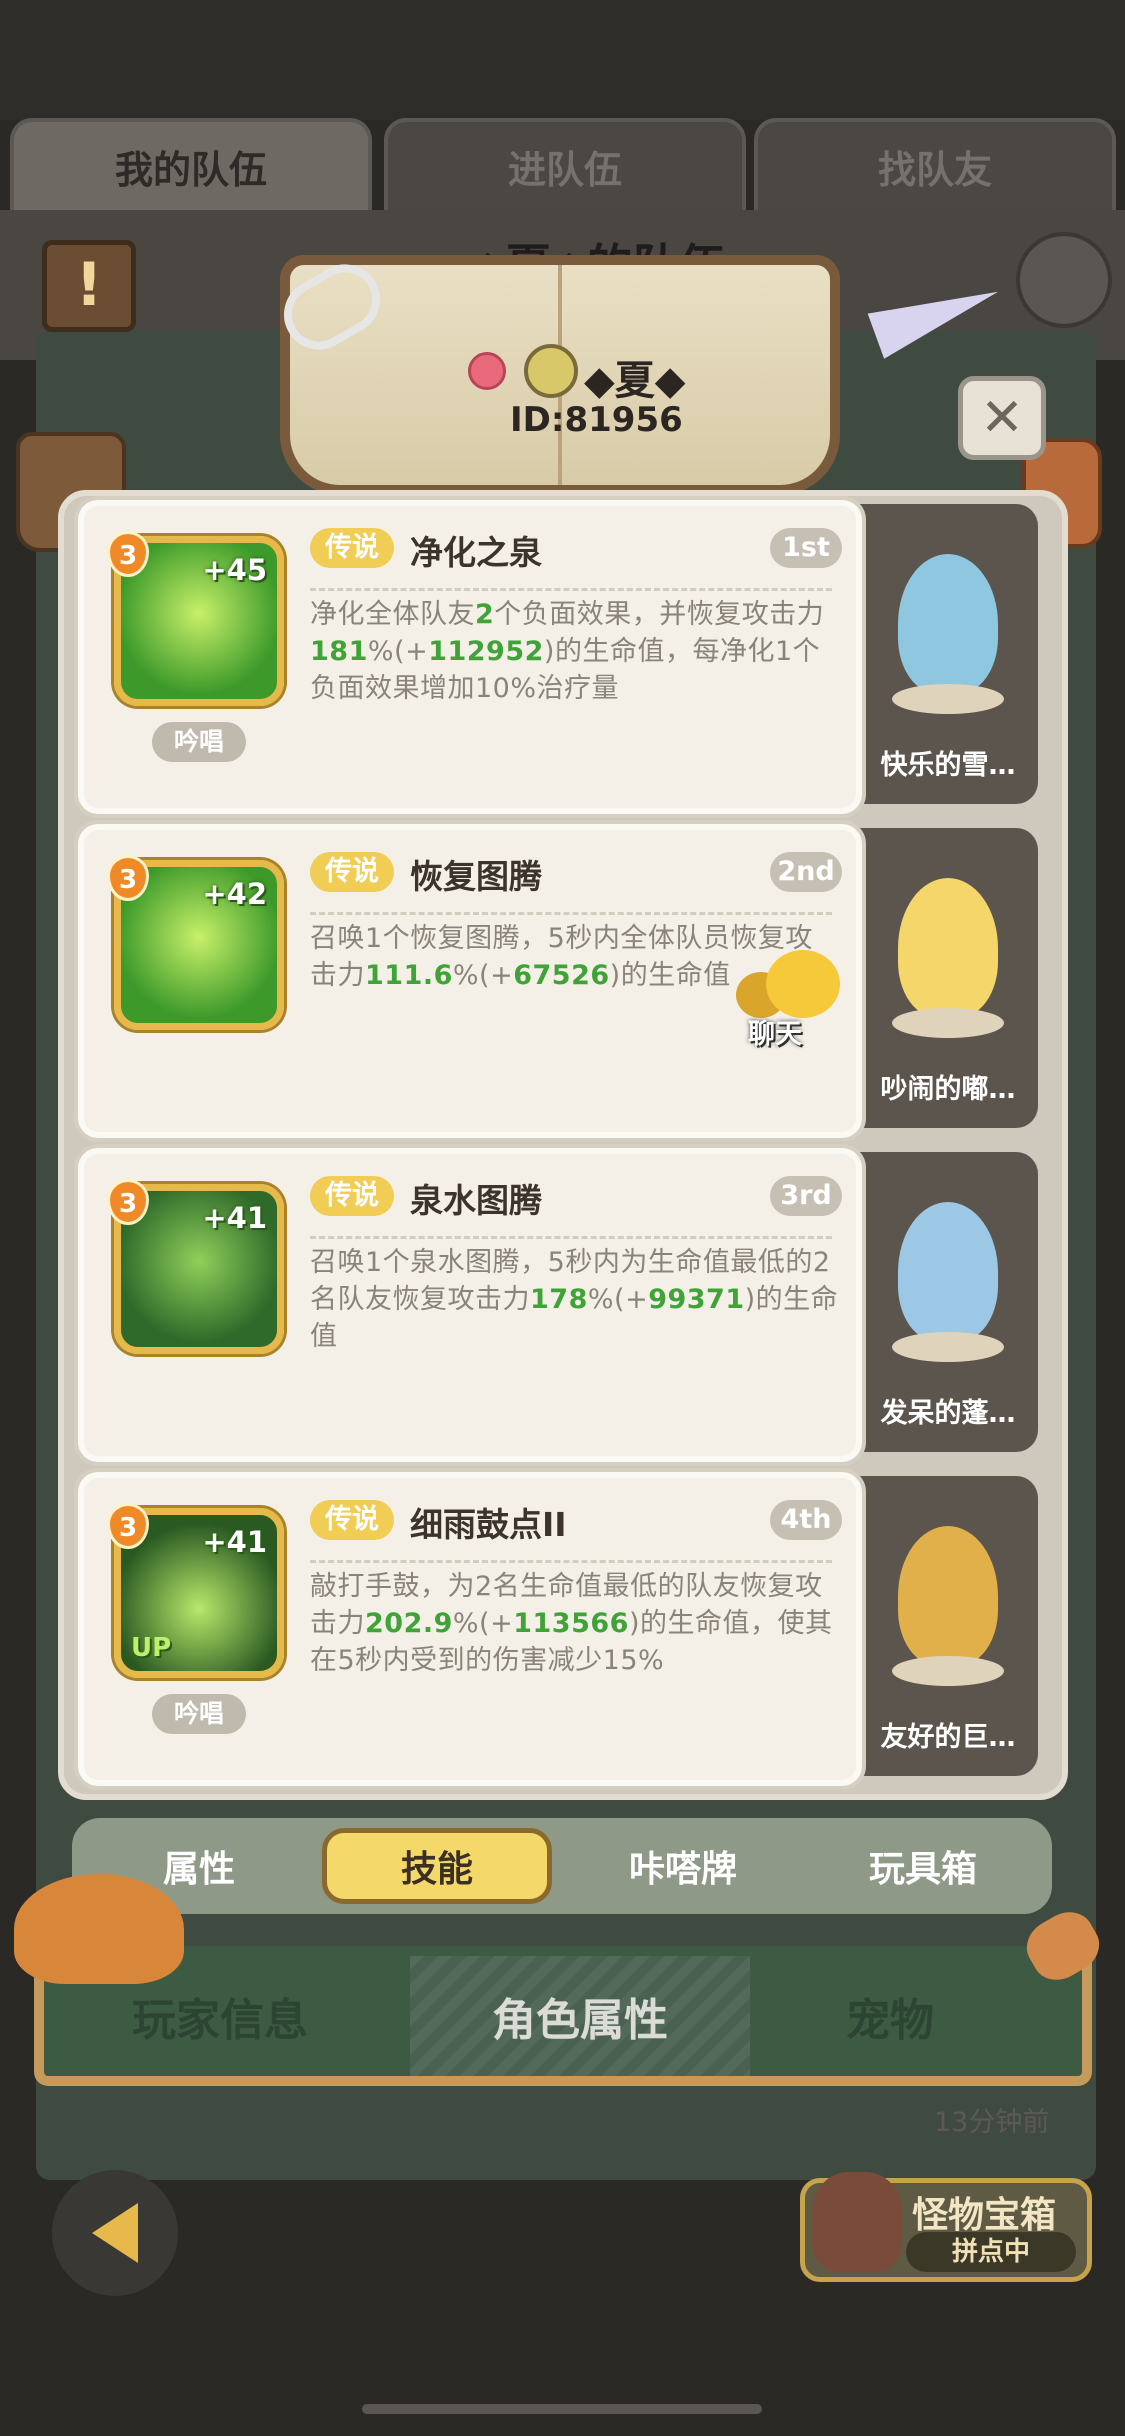 The height and width of the screenshot is (2436, 1125). I want to click on back-button, so click(115, 2233).